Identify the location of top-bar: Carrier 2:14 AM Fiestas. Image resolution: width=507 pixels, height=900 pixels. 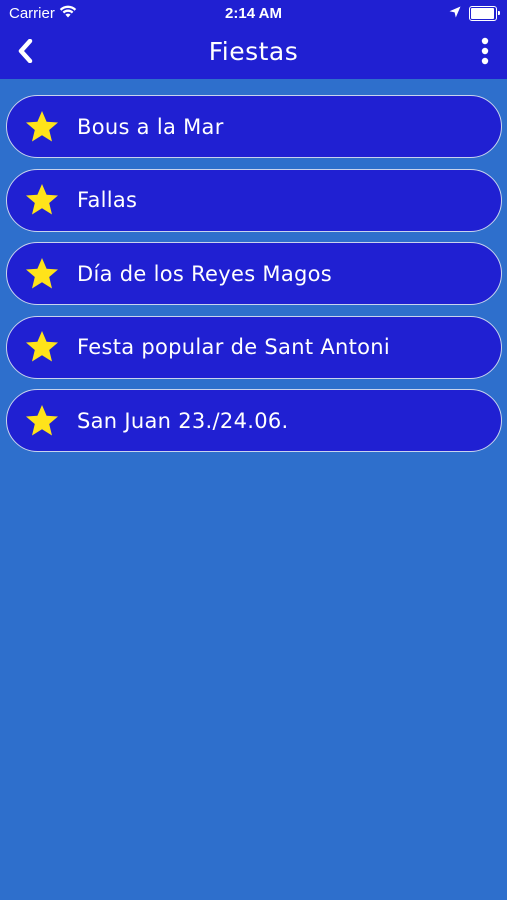
(253, 39).